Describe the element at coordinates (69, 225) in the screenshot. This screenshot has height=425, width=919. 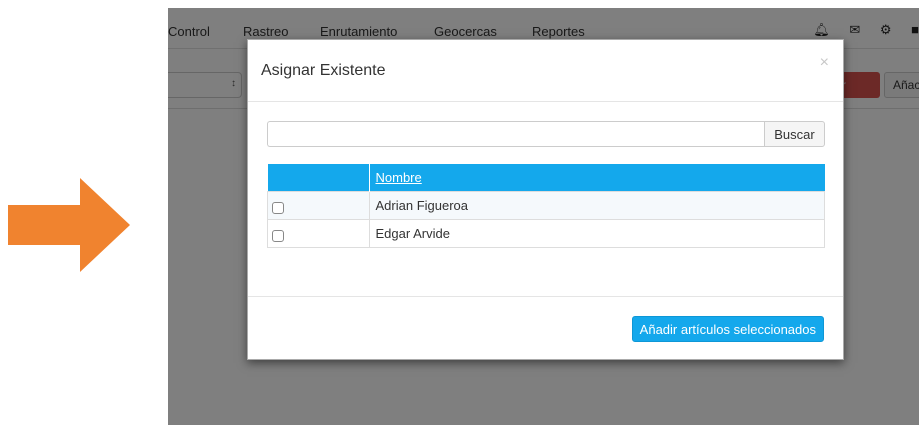
I see `orange-arrow-icon` at that location.